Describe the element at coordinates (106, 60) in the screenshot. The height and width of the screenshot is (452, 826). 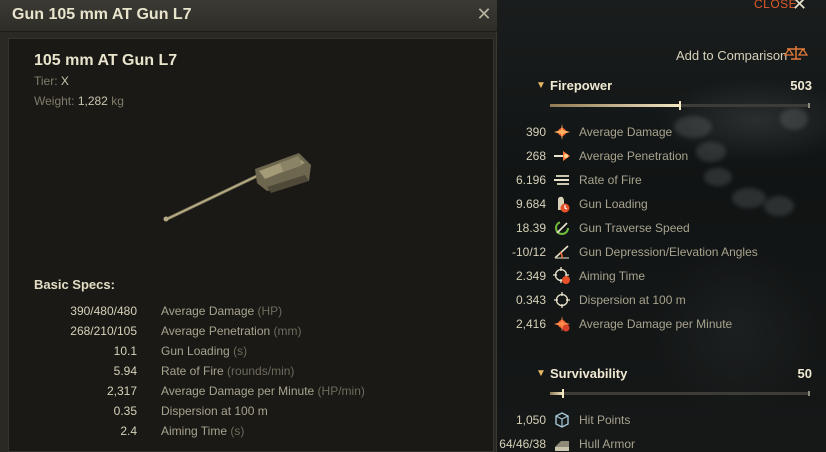
I see `module-name: 105 mm AT Gun L7` at that location.